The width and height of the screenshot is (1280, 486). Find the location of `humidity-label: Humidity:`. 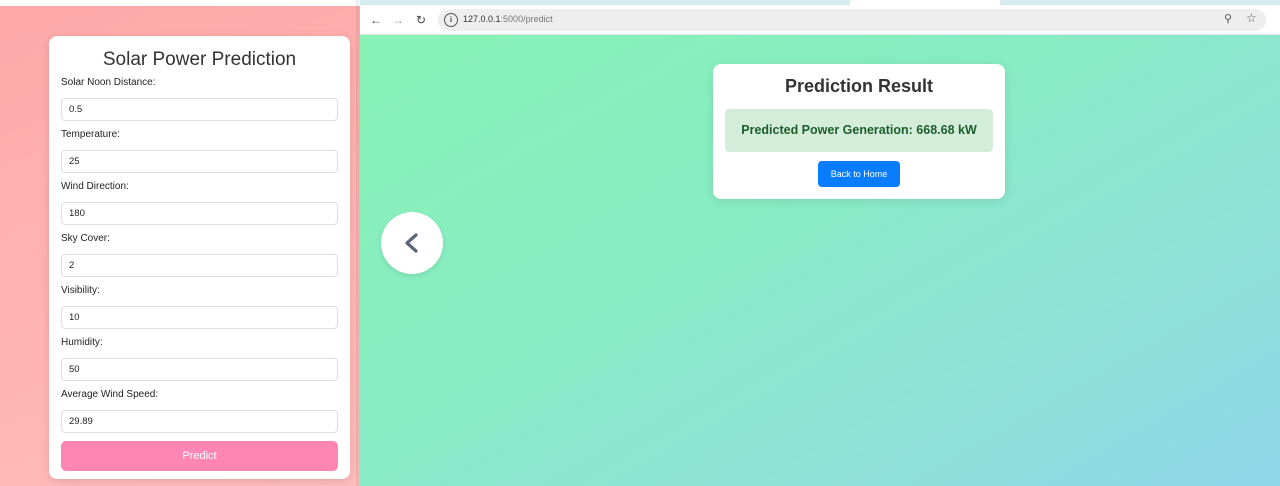

humidity-label: Humidity: is located at coordinates (82, 342).